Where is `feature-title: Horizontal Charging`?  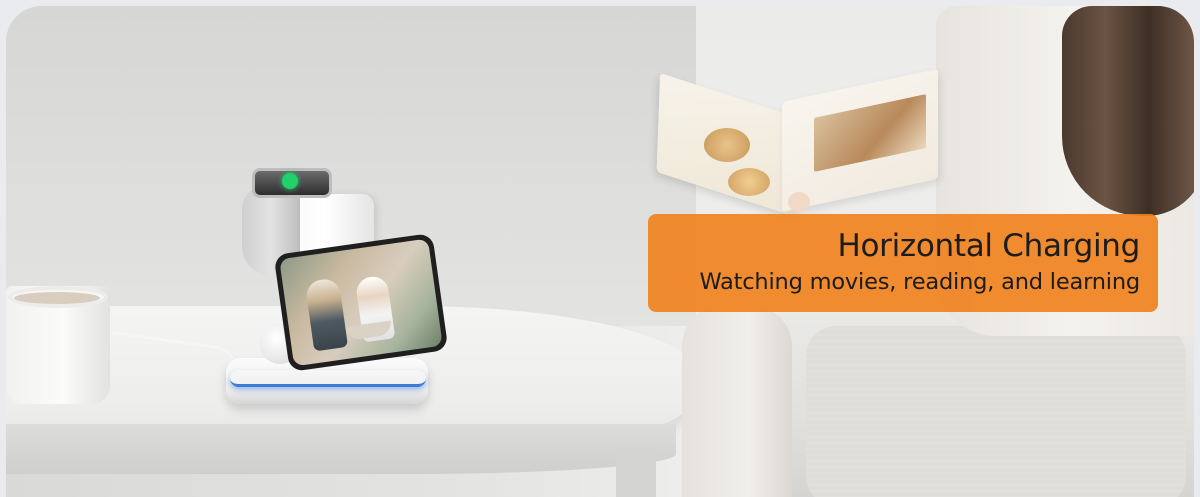 feature-title: Horizontal Charging is located at coordinates (988, 246).